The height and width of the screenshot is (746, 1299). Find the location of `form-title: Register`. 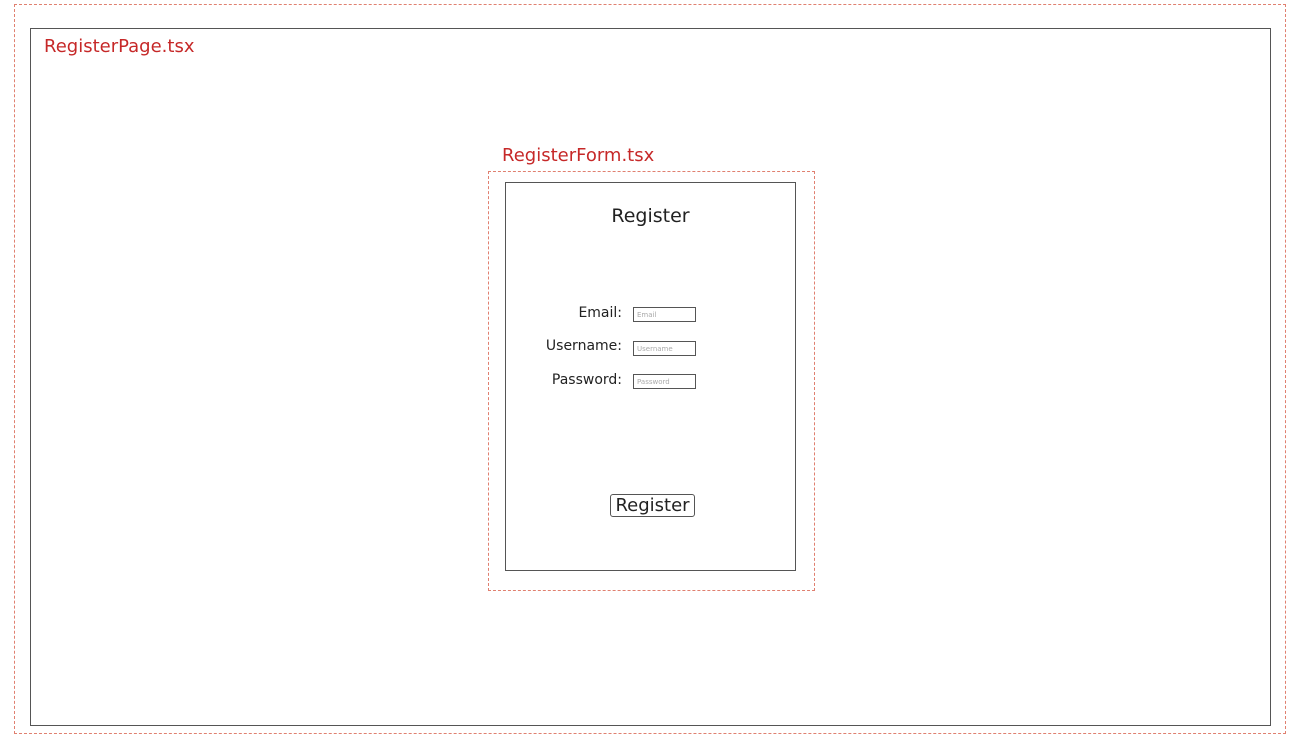

form-title: Register is located at coordinates (650, 216).